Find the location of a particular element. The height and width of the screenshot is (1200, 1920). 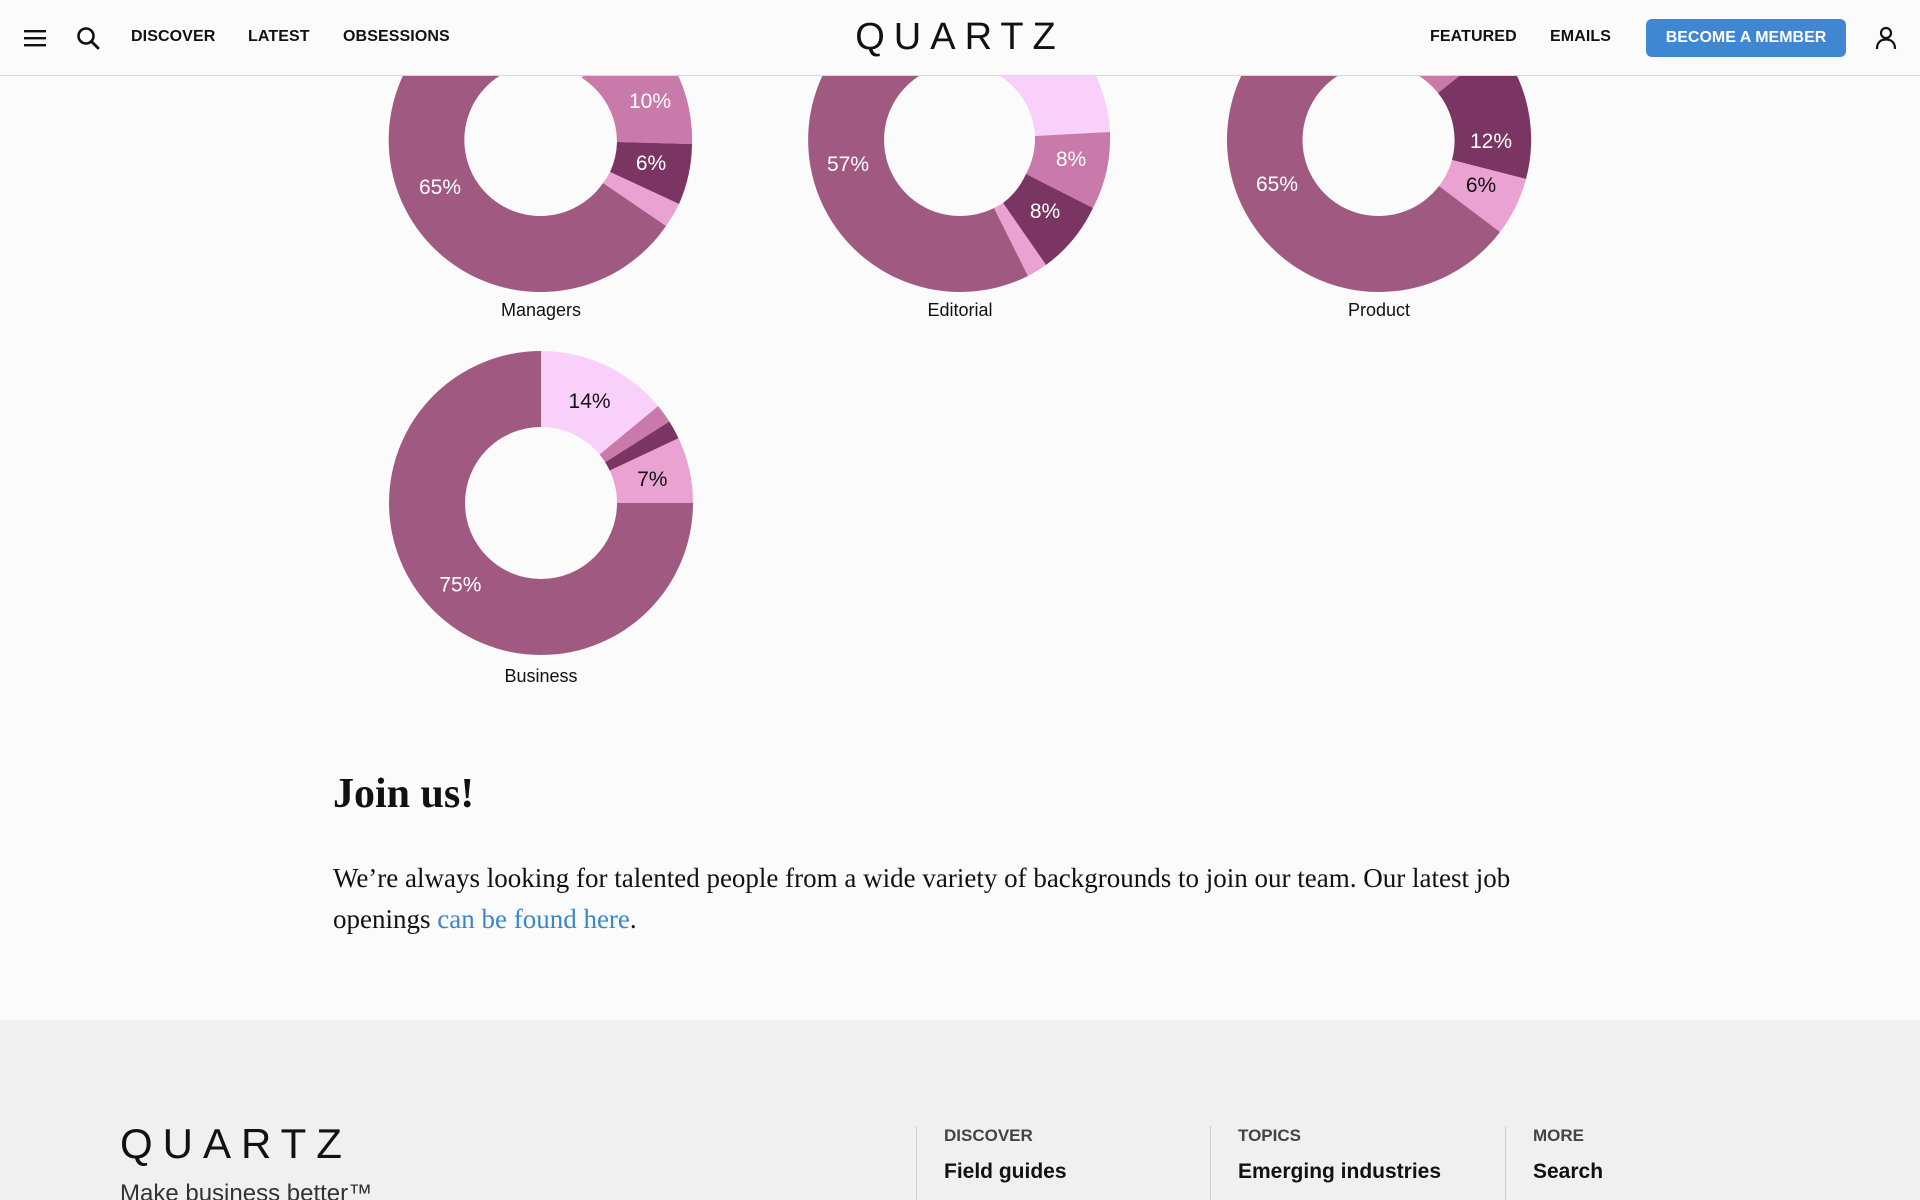

footer-col-more: MORE Search is located at coordinates (1554, 1163).